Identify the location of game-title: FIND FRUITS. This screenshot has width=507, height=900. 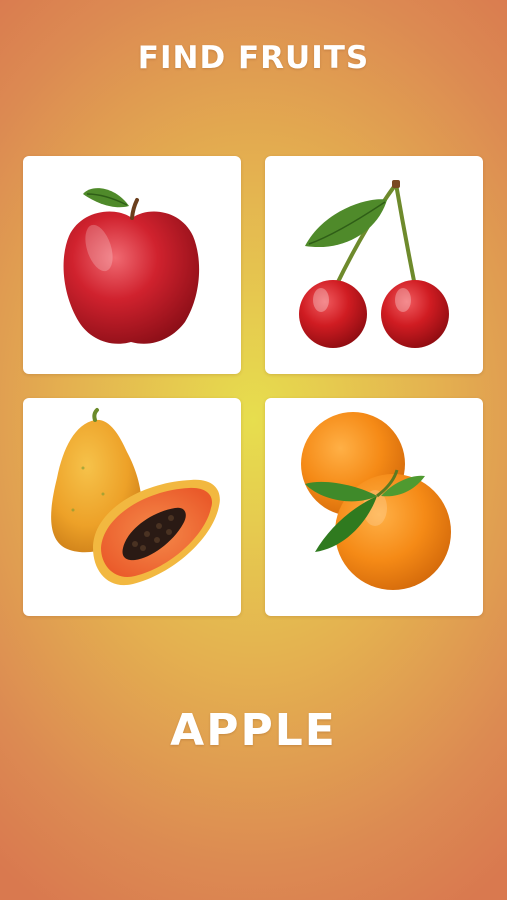
(253, 58).